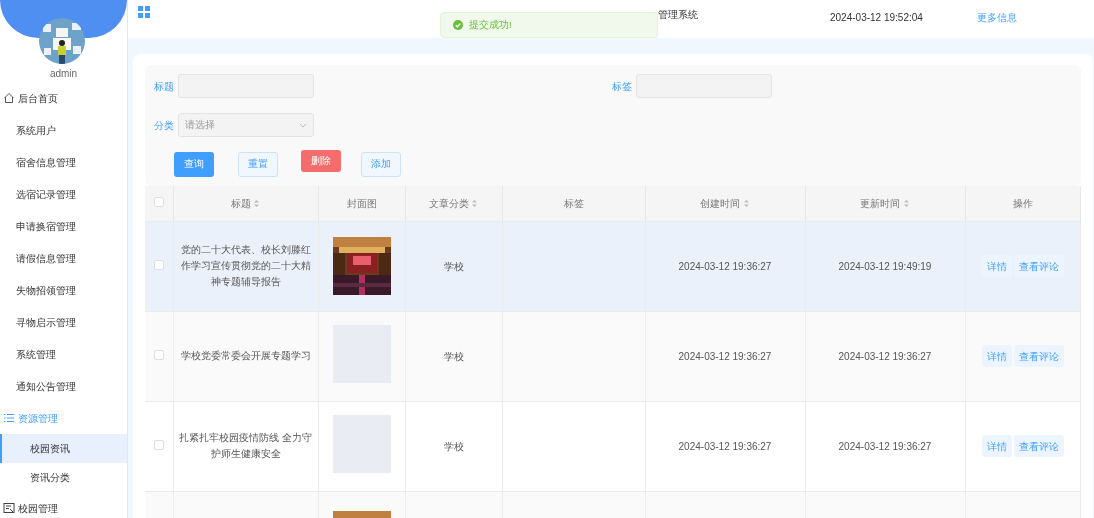  I want to click on select-placeholder: 请选择, so click(200, 124).